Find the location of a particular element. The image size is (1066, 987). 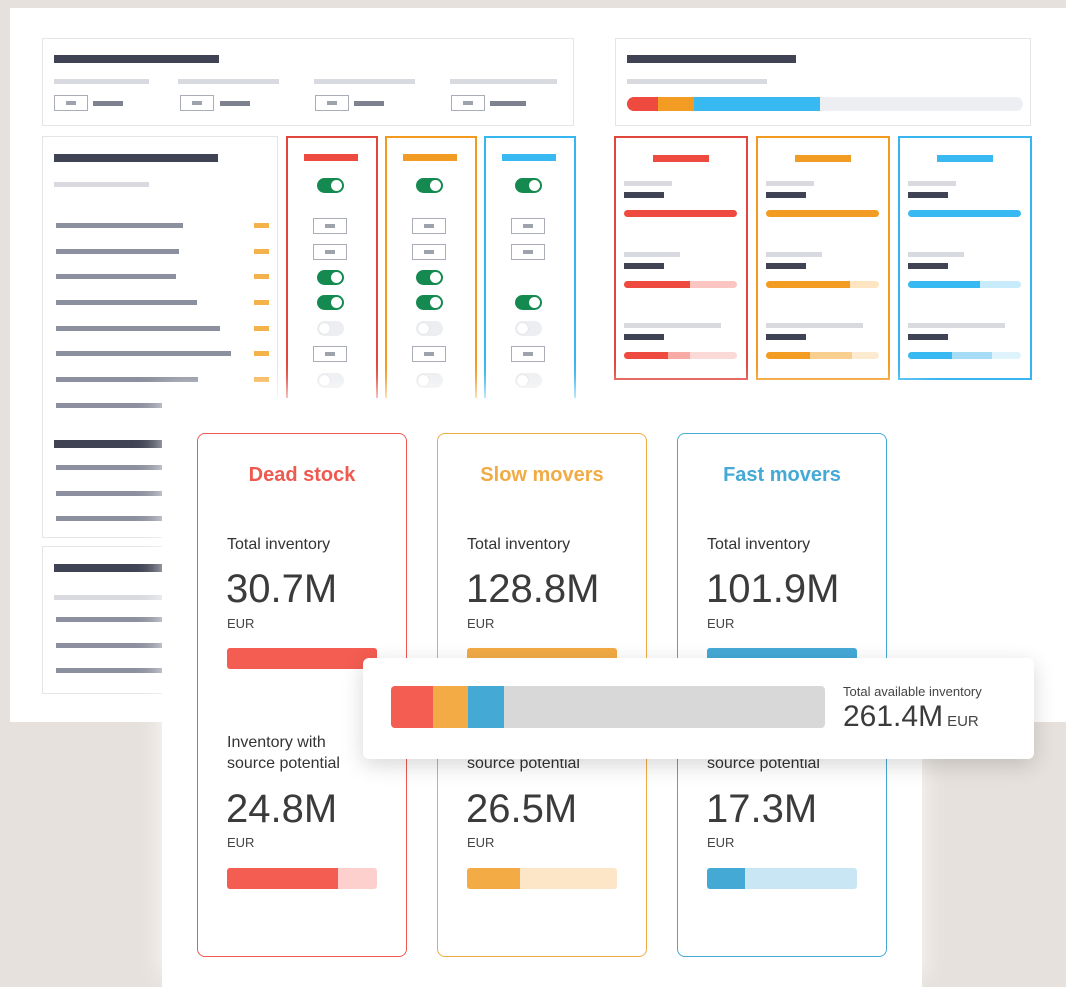

settings-column-fast is located at coordinates (530, 276).